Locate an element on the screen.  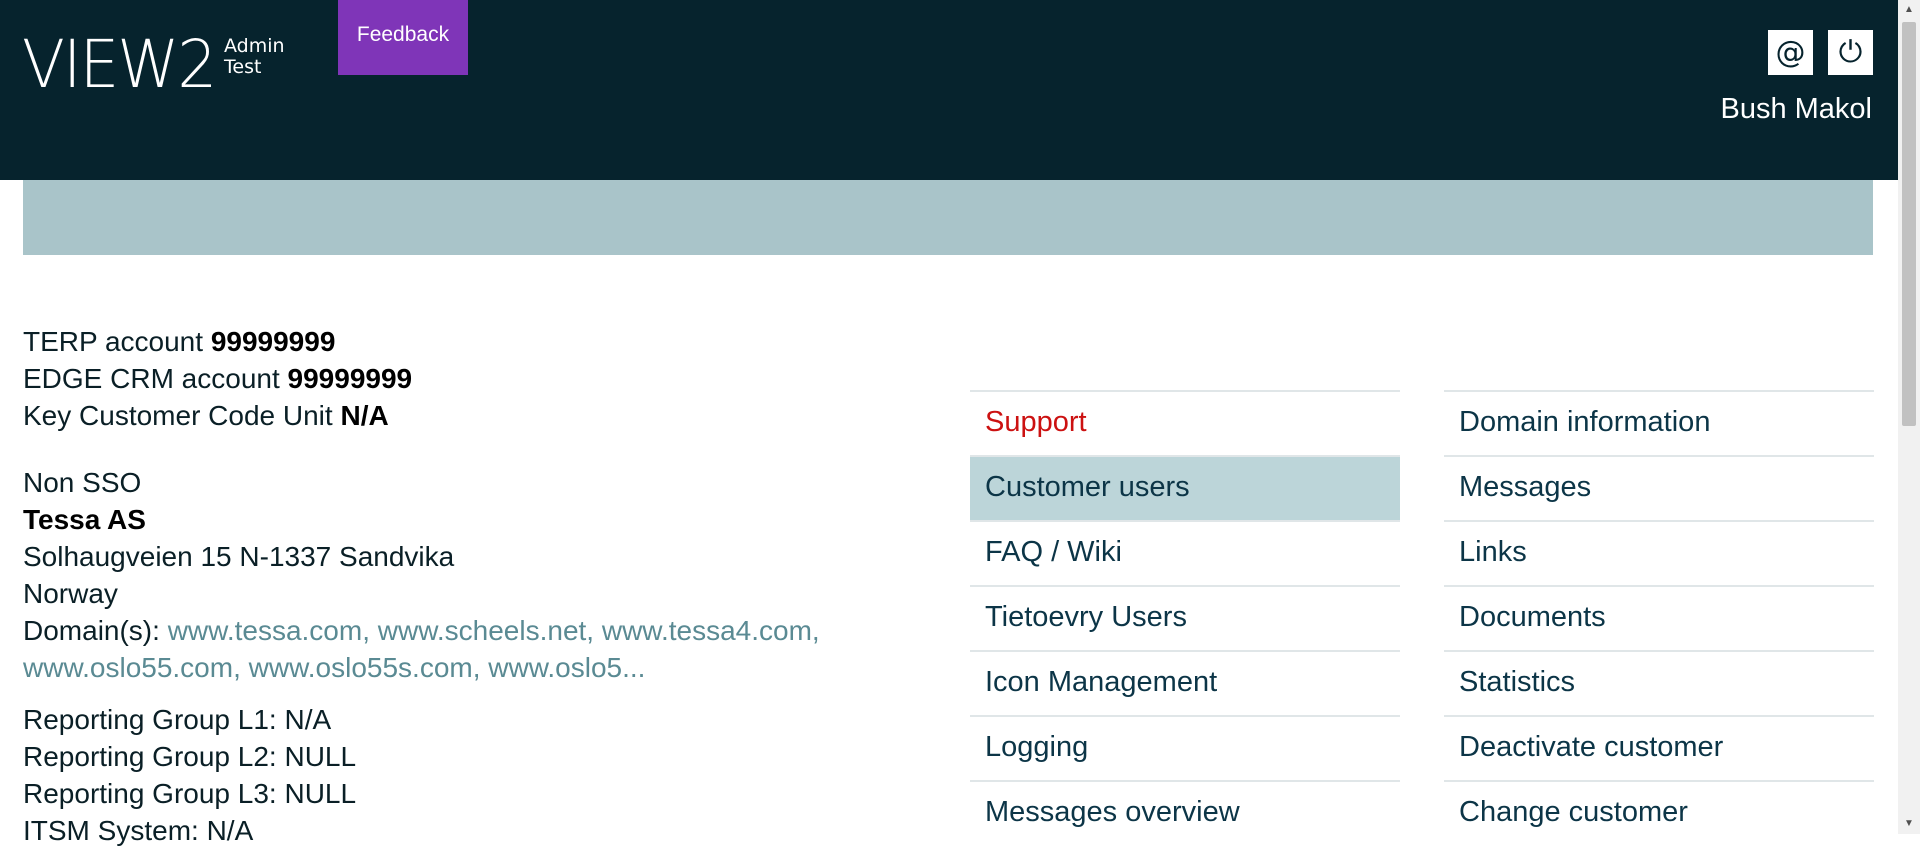
scroll-up-icon: ▲ is located at coordinates (1909, 10).